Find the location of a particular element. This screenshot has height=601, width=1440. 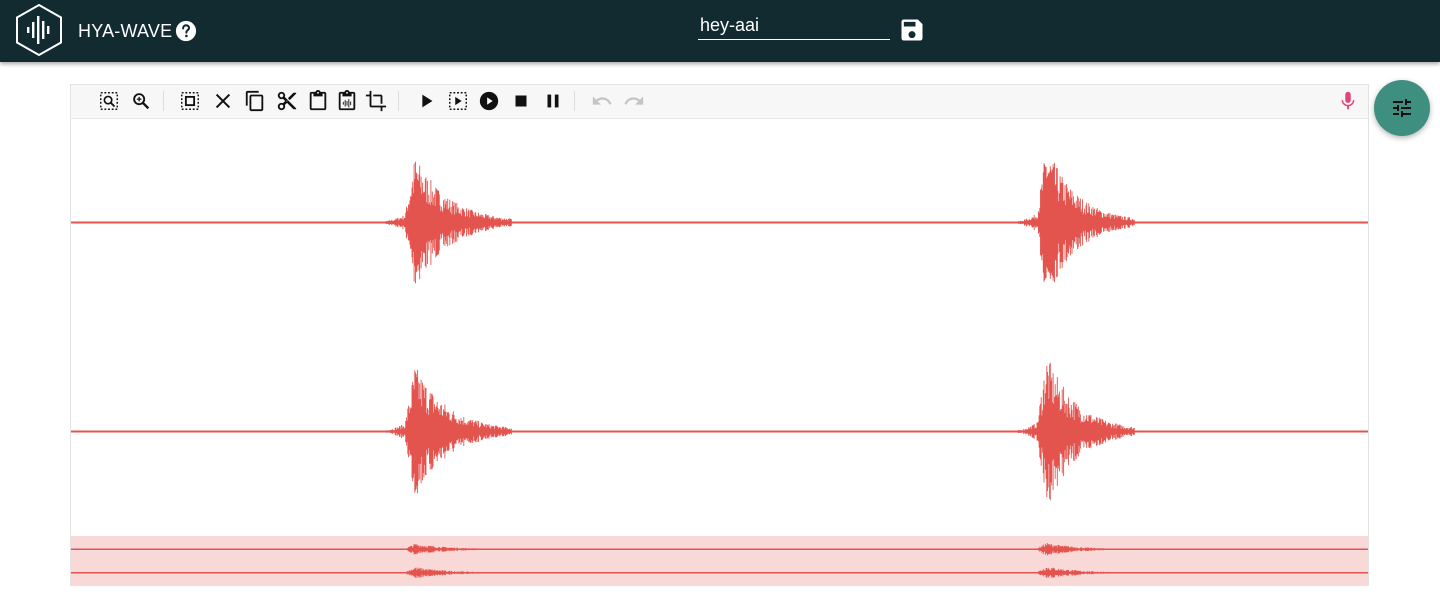

floppy-disk-icon is located at coordinates (912, 30).